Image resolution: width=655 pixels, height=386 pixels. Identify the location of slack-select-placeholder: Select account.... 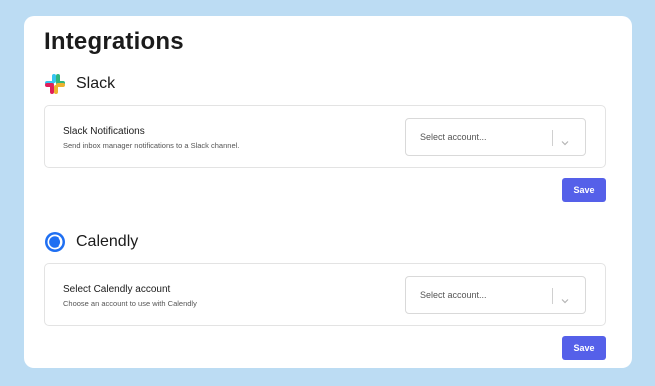
(453, 137).